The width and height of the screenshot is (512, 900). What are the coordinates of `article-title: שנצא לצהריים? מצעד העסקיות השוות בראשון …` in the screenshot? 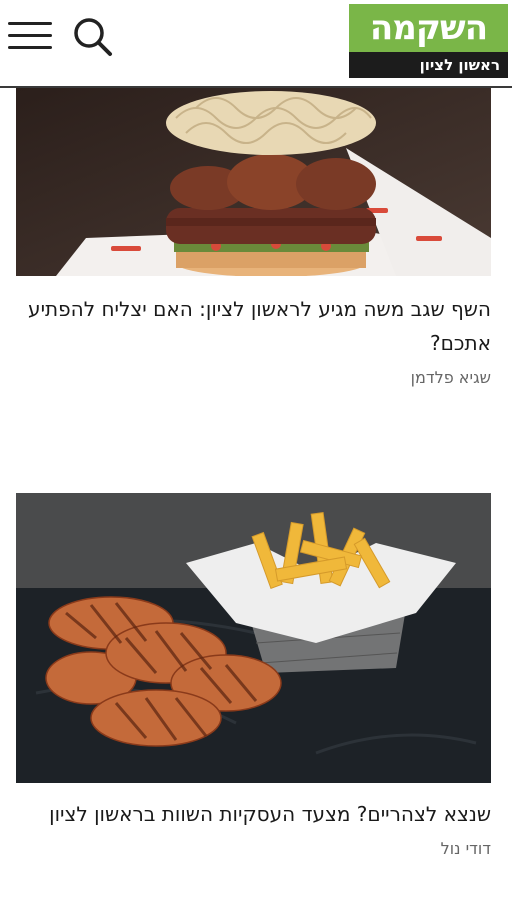 It's located at (253, 814).